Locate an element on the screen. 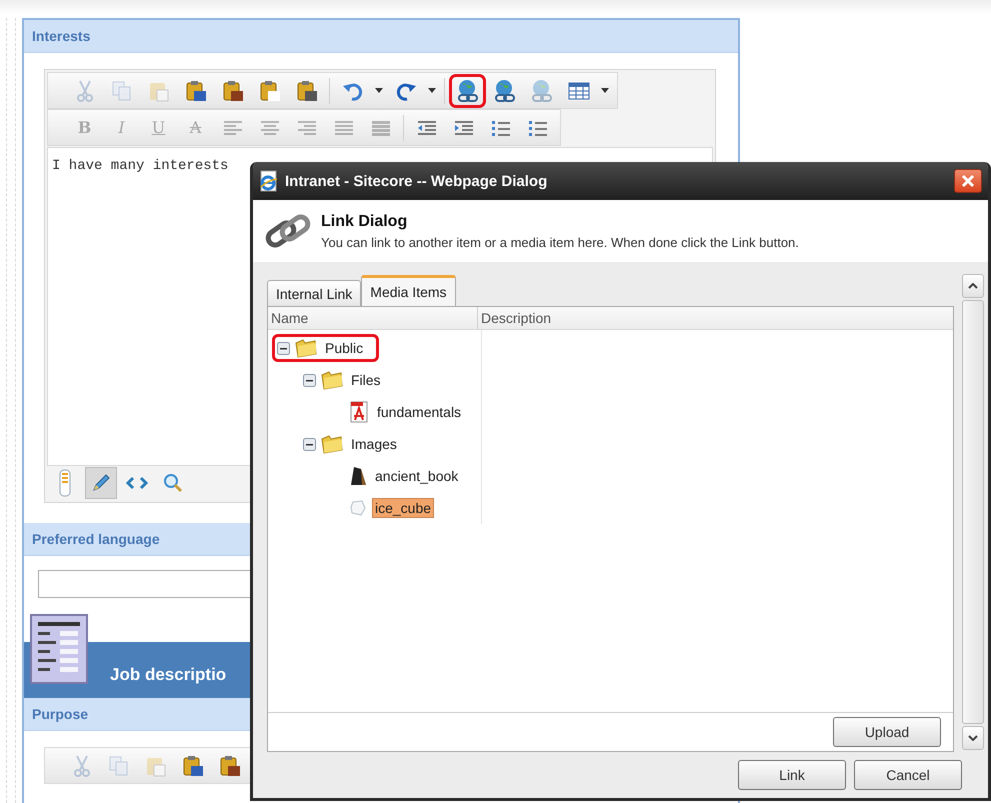 The image size is (991, 803). tab: Media Items is located at coordinates (408, 290).